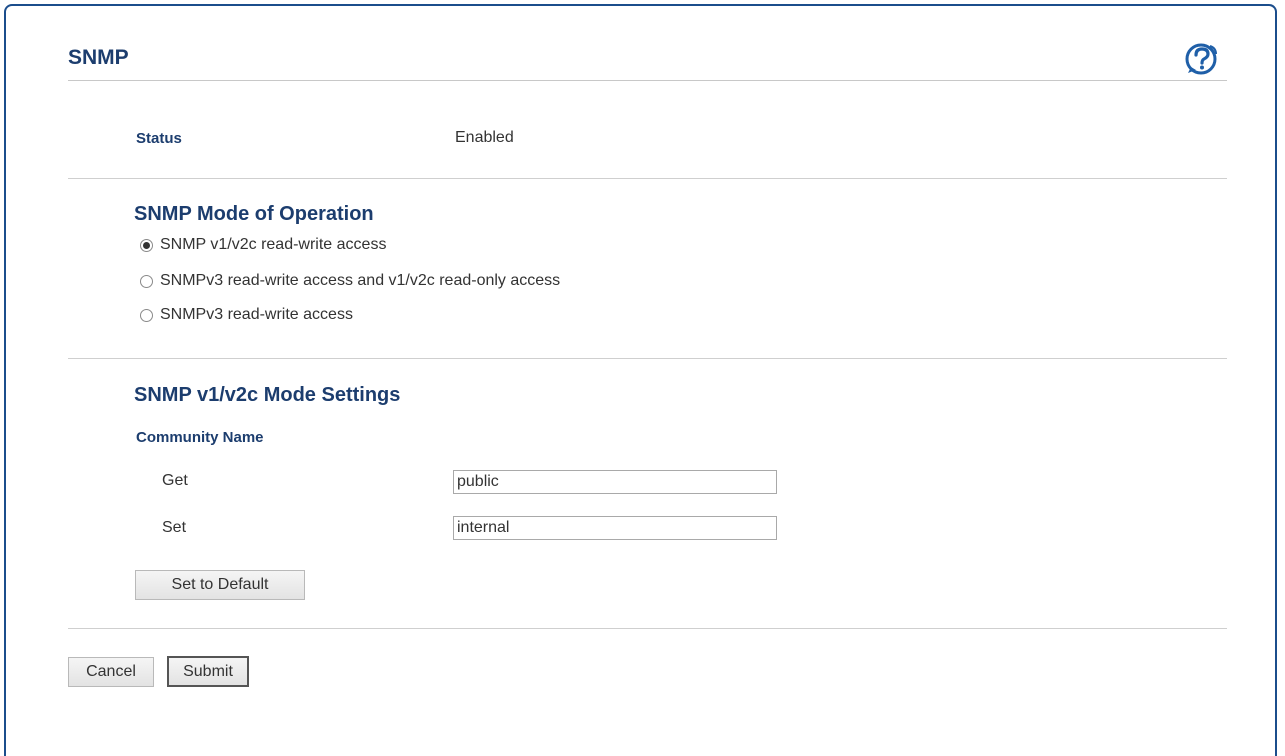 This screenshot has width=1285, height=756. Describe the element at coordinates (208, 671) in the screenshot. I see `submit-button: Submit` at that location.